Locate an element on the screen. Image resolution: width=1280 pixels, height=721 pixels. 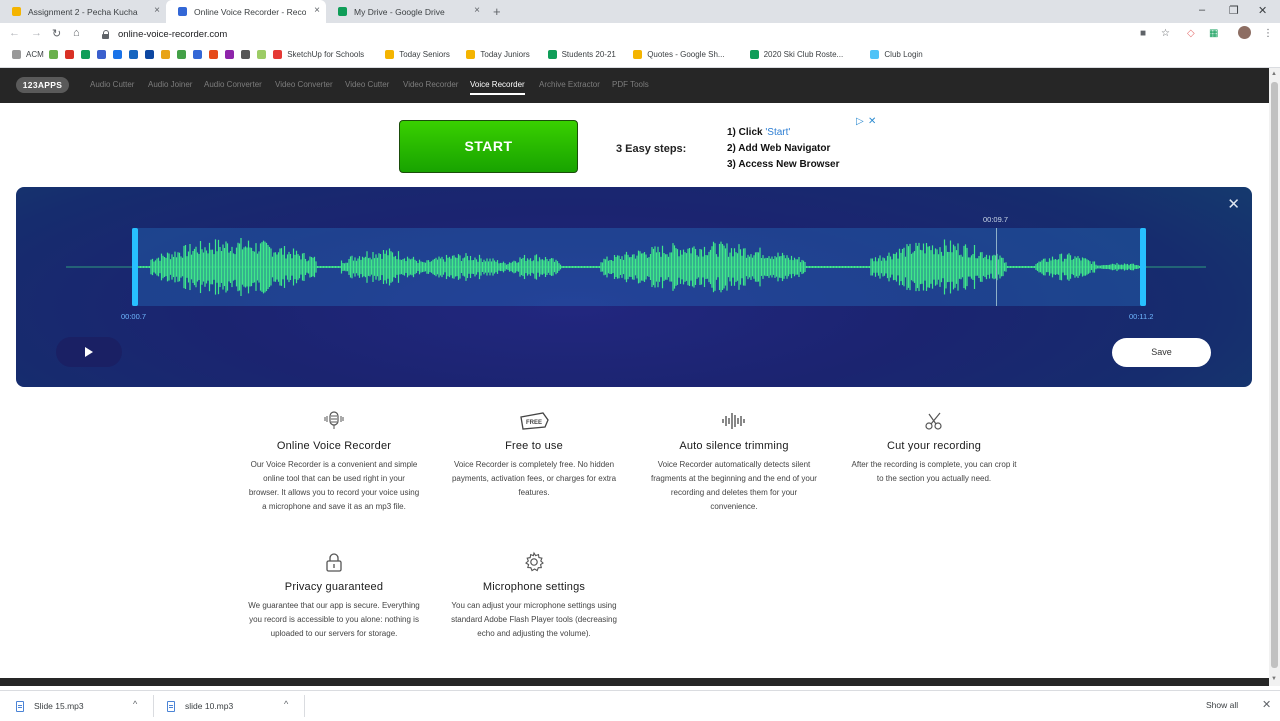
close-downloads-icon: ✕ is located at coordinates (1266, 704).